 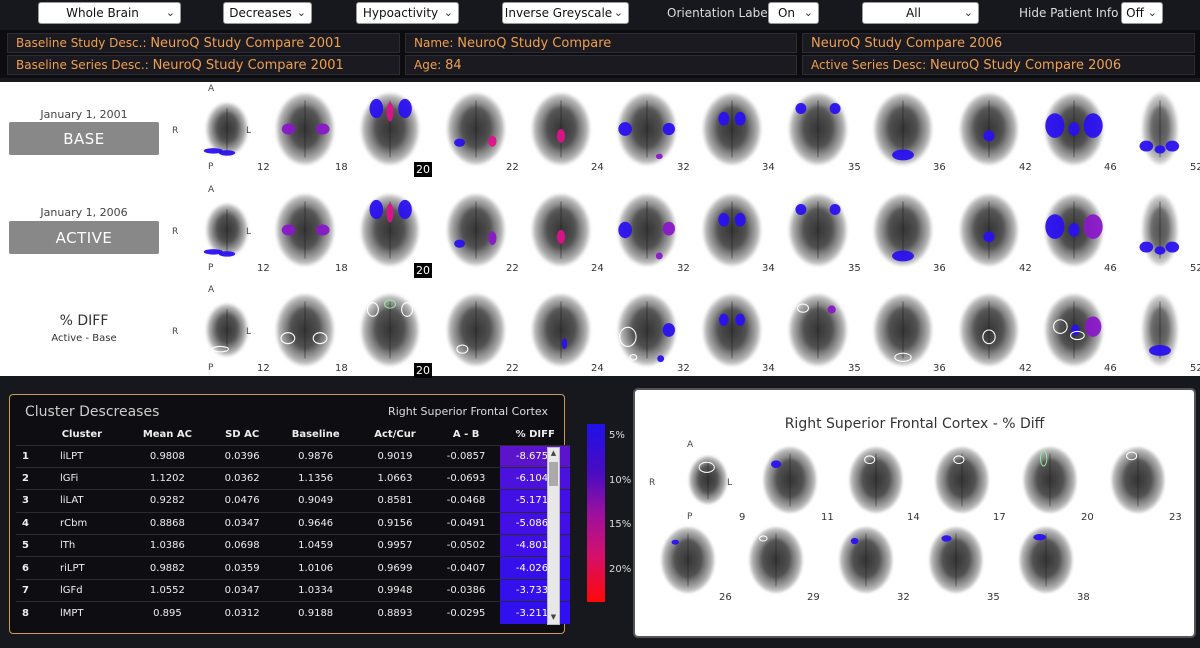 What do you see at coordinates (553, 454) in the screenshot?
I see `scroll-up-icon: ▲` at bounding box center [553, 454].